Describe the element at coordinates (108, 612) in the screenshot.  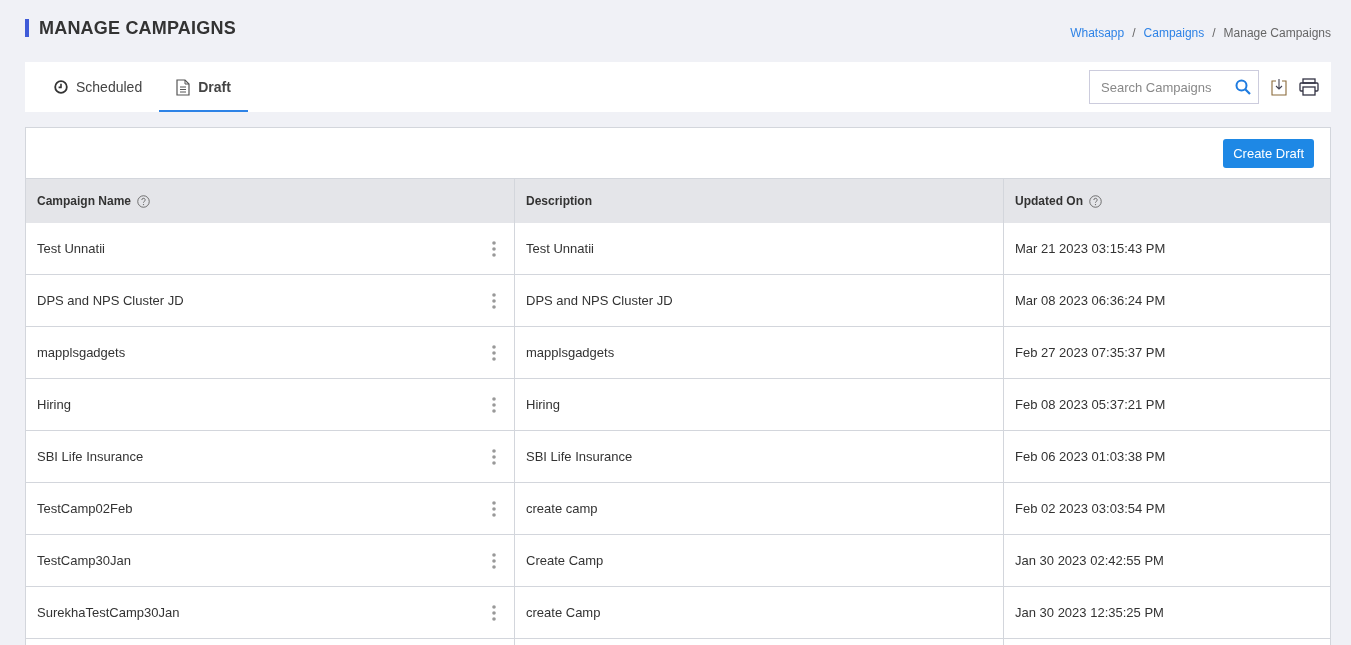
I see `campaign-name: SurekhaTestCamp30Jan` at that location.